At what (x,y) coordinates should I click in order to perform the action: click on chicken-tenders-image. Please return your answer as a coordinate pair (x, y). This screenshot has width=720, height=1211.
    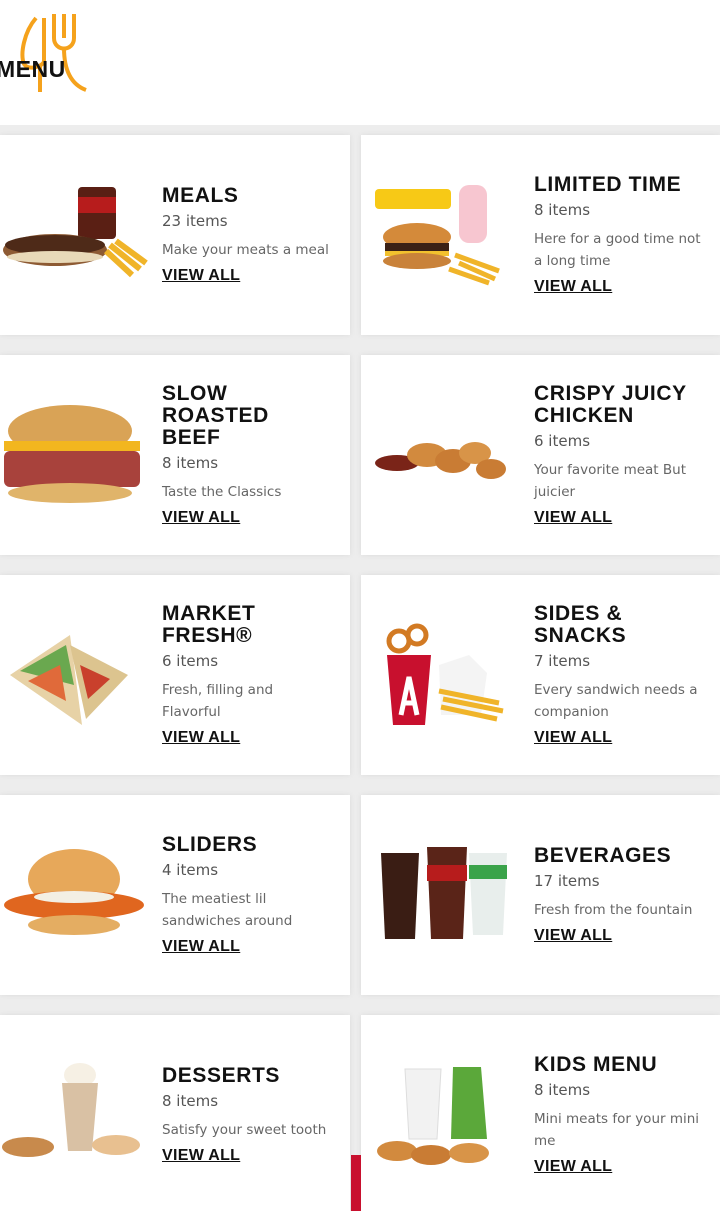
    Looking at the image, I should click on (440, 460).